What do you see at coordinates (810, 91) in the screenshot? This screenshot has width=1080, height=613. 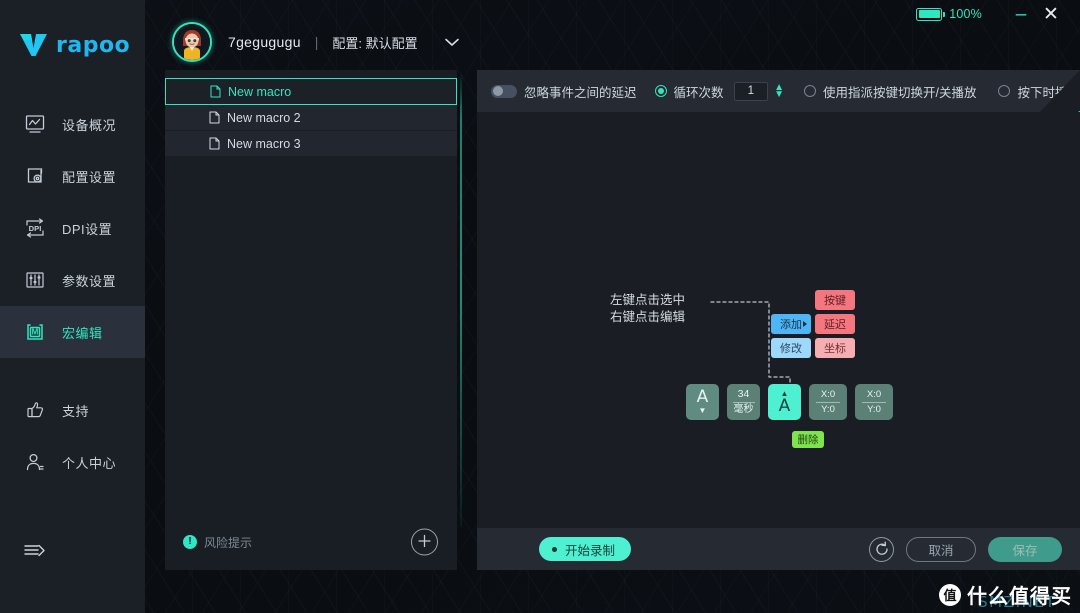 I see `toggle-playback-radio` at bounding box center [810, 91].